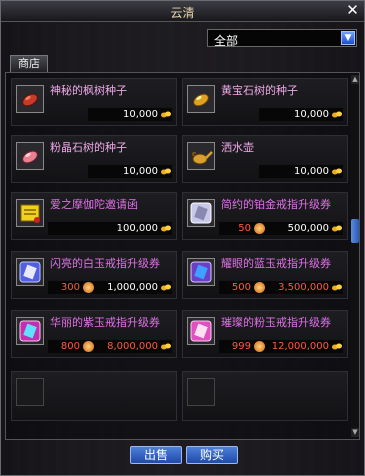 The height and width of the screenshot is (476, 365). Describe the element at coordinates (355, 256) in the screenshot. I see `scrollbar-track` at that location.